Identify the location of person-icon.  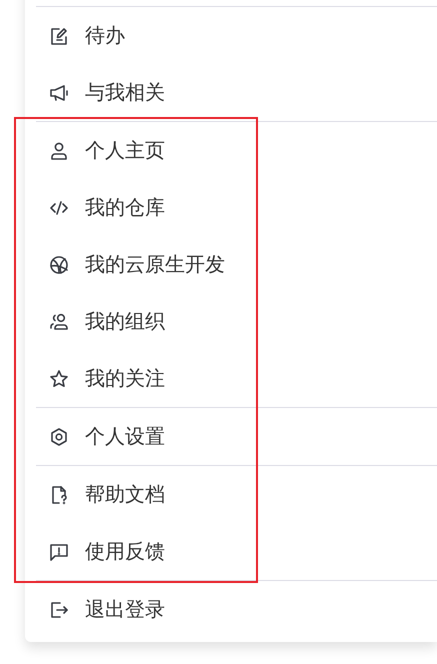
(59, 150).